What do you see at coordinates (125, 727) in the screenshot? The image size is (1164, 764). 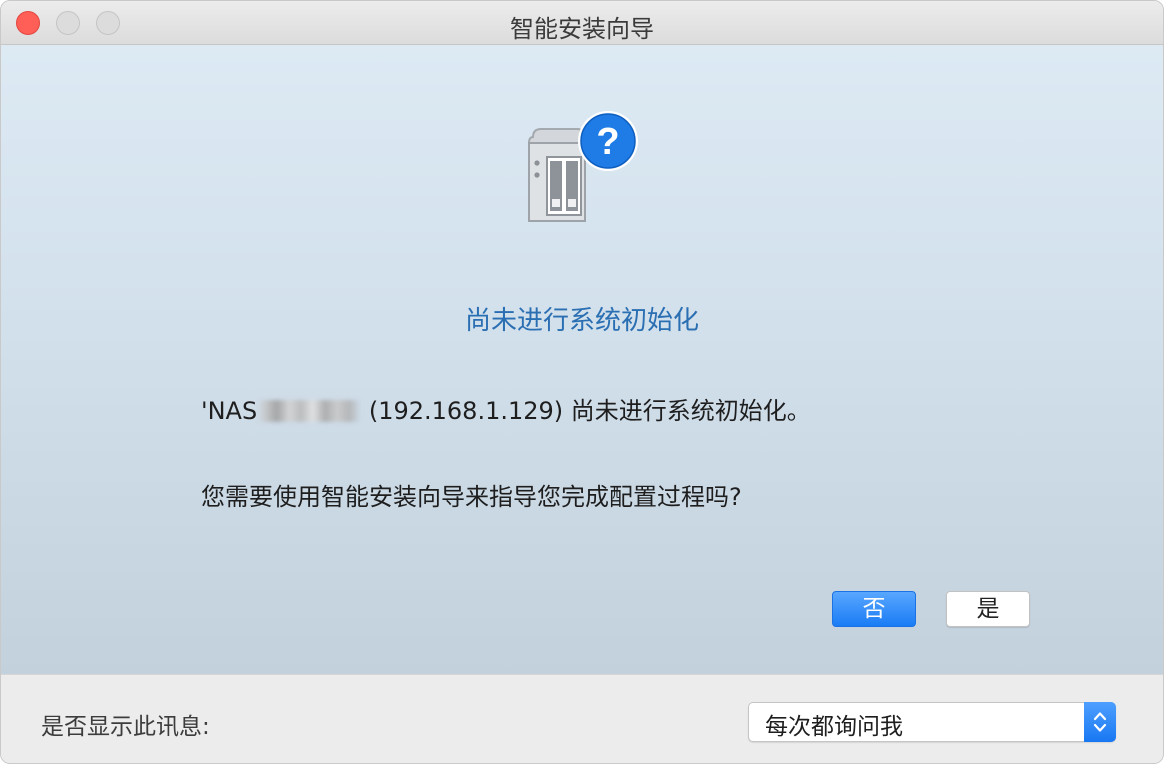 I see `show-message-label: 是否显示此讯息:` at bounding box center [125, 727].